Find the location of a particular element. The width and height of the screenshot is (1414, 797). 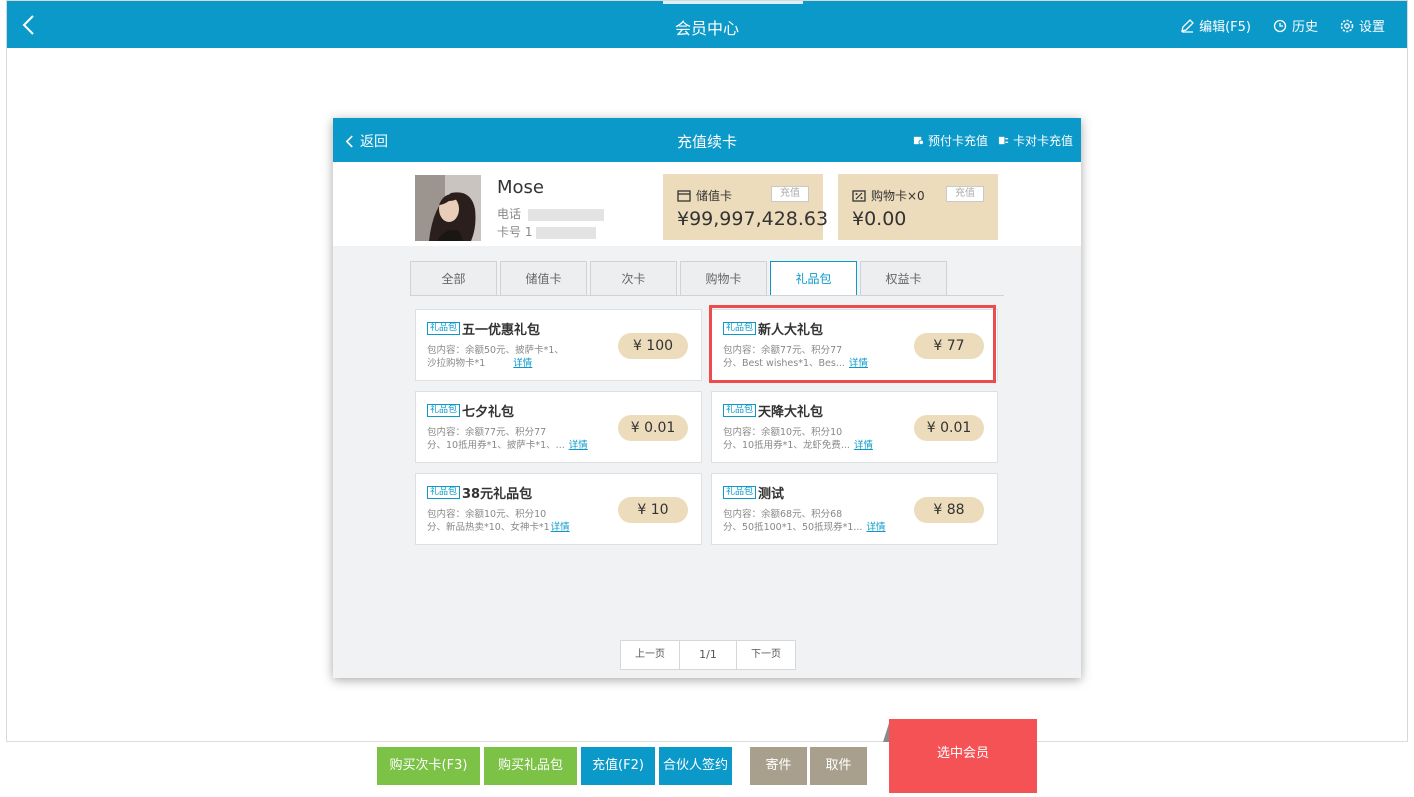

prepaid-recharge-button: 预付卡充值 is located at coordinates (950, 140).